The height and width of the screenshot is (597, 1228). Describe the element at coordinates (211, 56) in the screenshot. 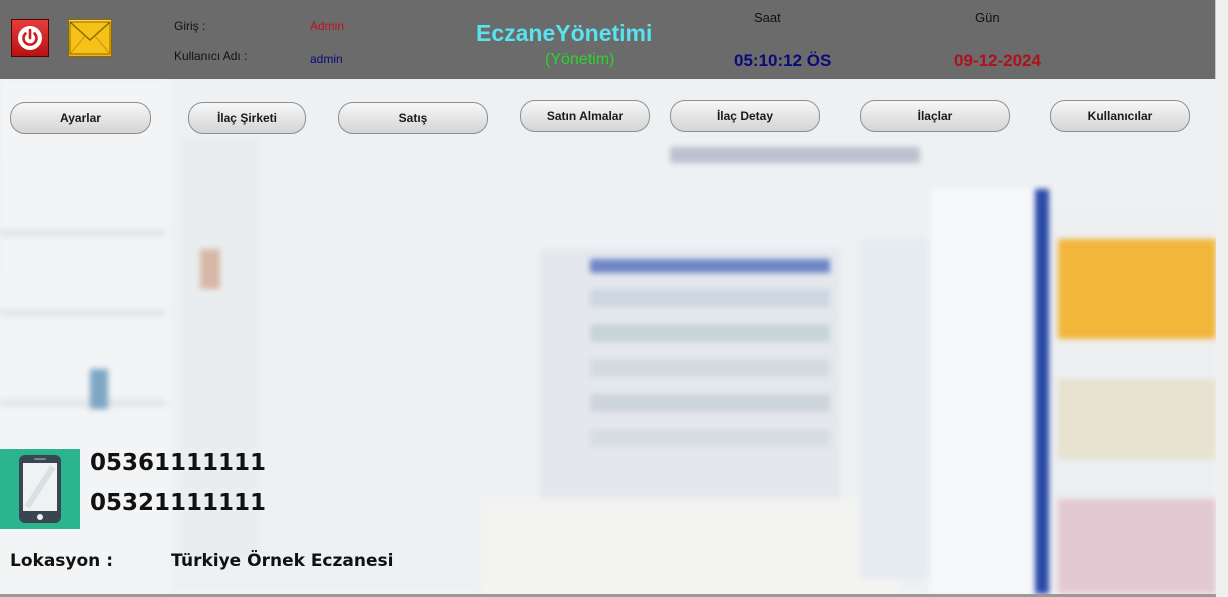

I see `username-label: Kullanıcı Adı :` at that location.